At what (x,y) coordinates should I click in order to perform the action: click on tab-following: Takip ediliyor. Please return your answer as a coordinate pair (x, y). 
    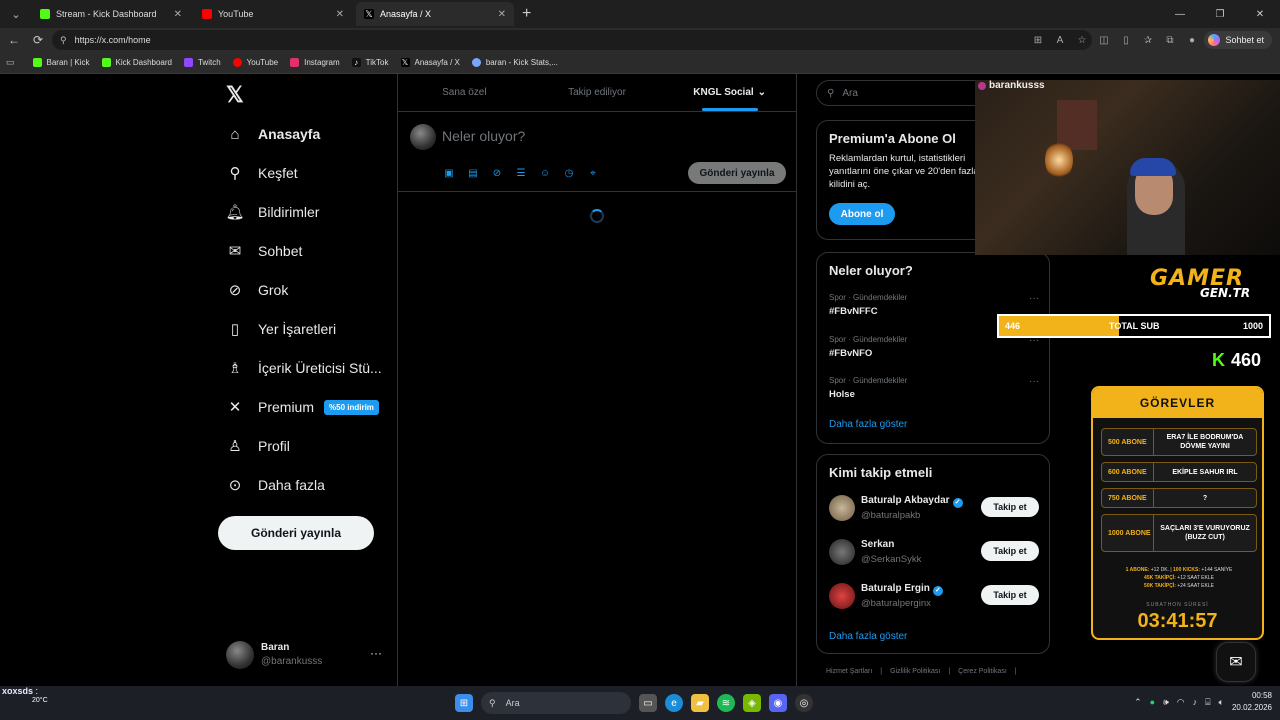
    Looking at the image, I should click on (597, 92).